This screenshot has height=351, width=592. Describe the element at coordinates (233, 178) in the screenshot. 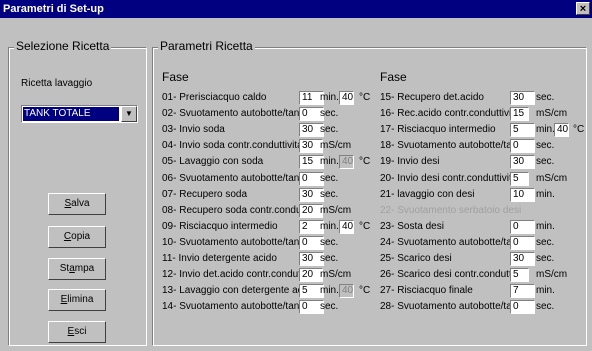

I see `fase-name: 06- Svuotamento autobotte/tank` at that location.